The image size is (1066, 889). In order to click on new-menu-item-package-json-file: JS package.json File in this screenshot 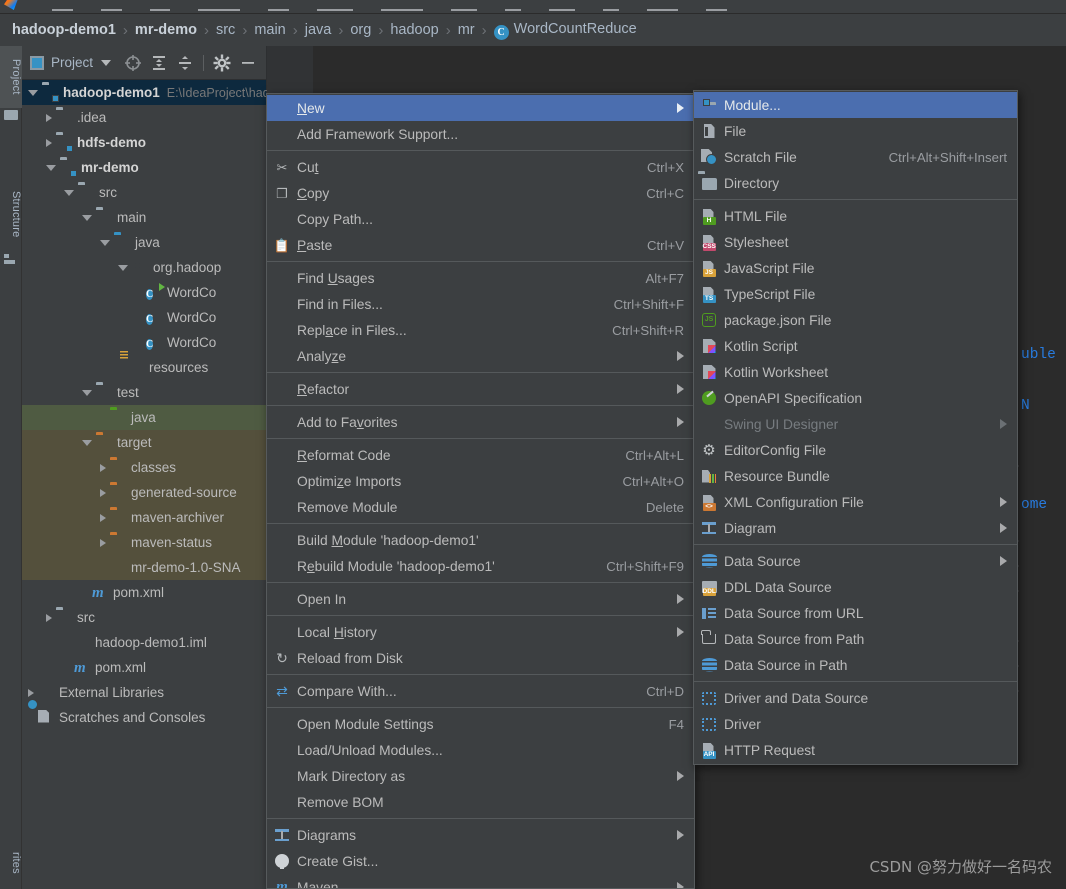, I will do `click(855, 320)`.